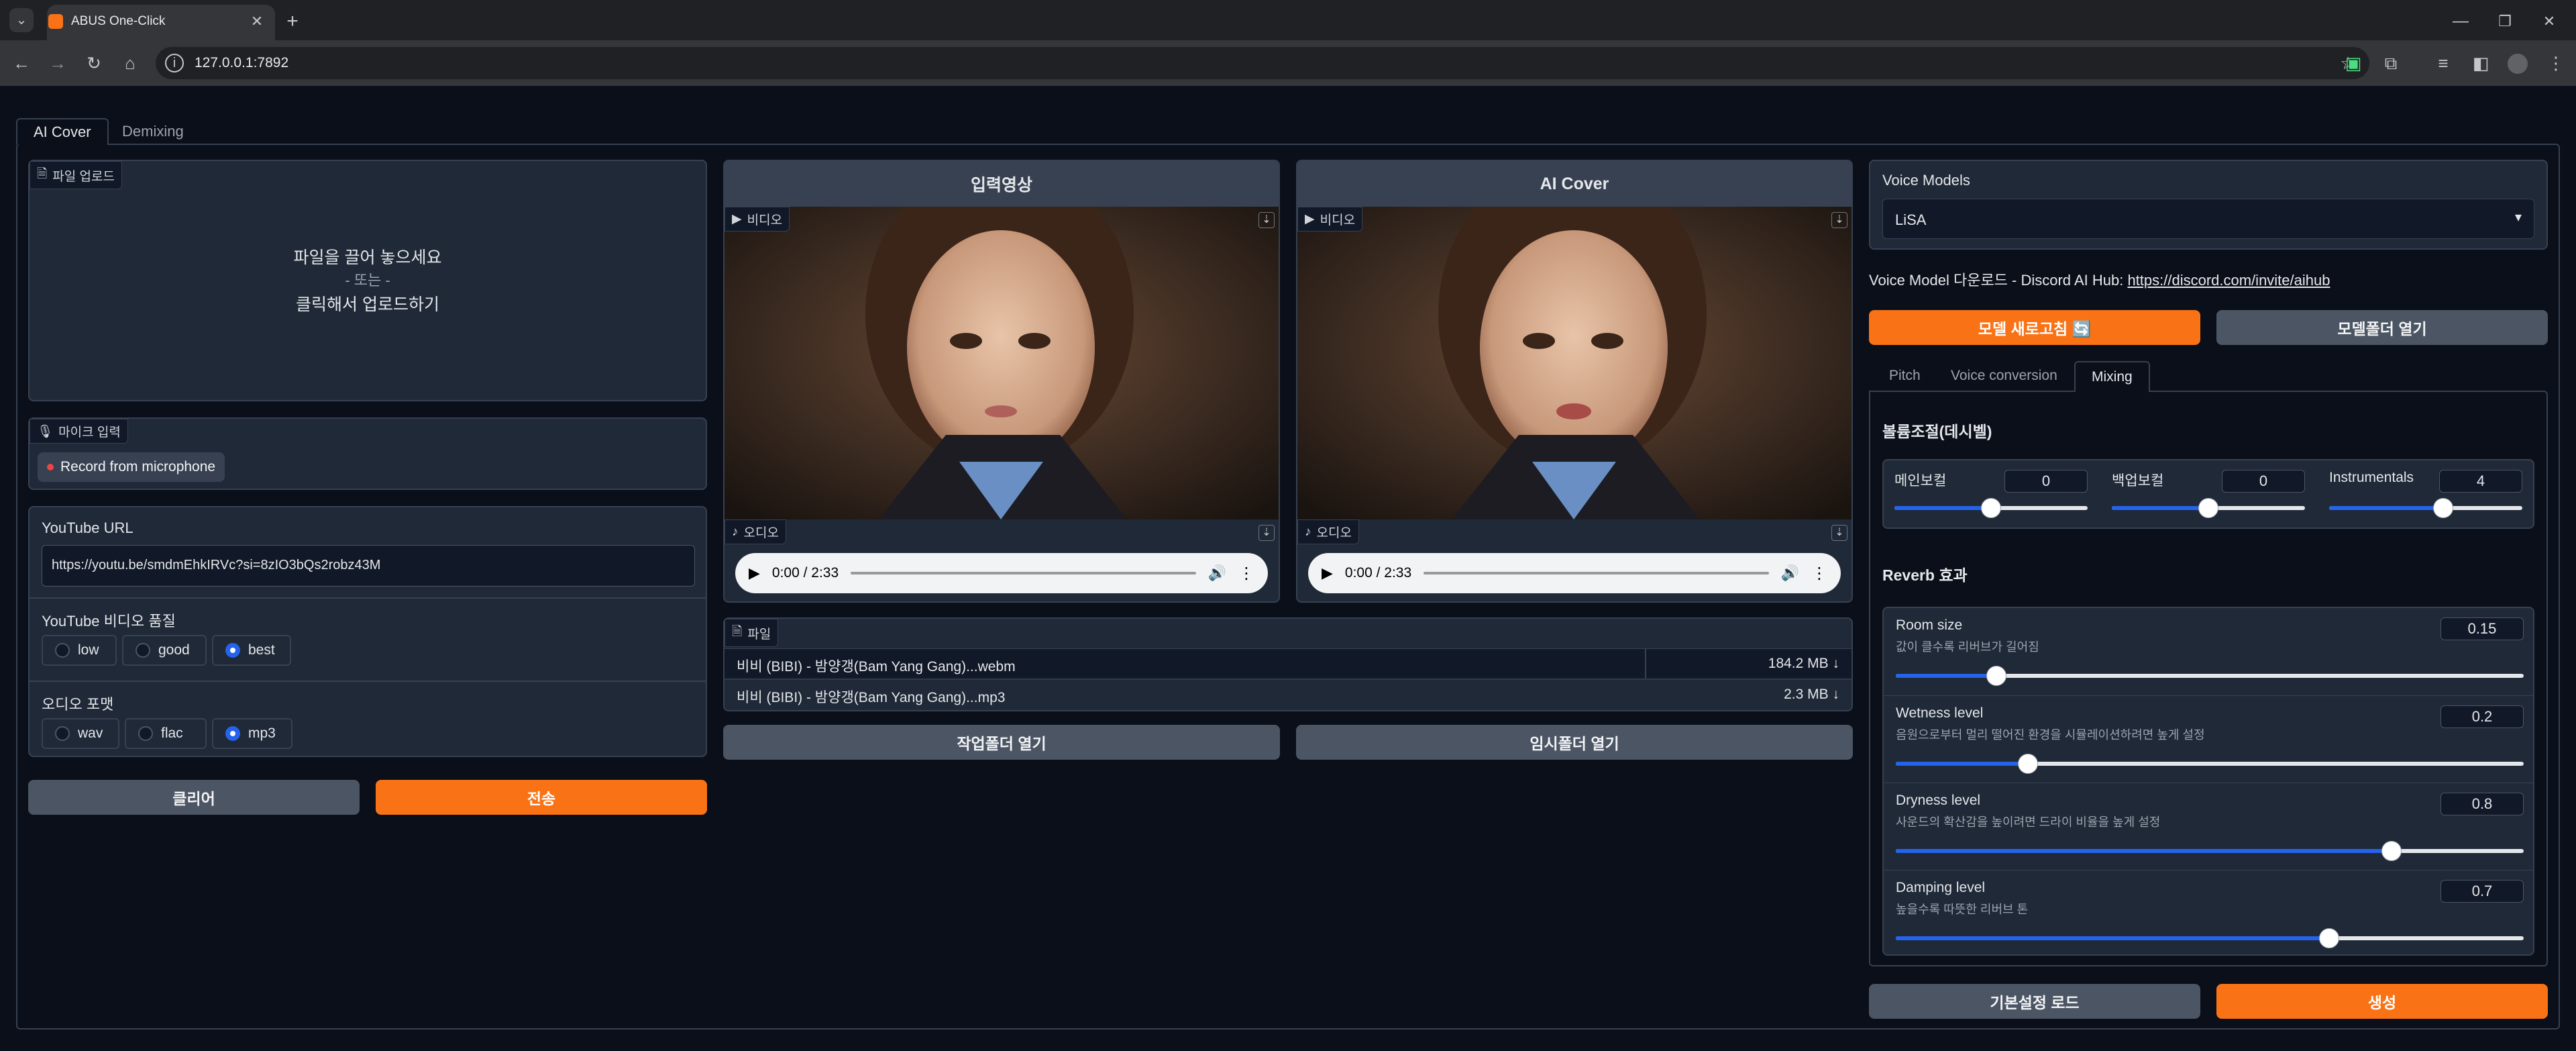 This screenshot has height=1051, width=2576. Describe the element at coordinates (131, 467) in the screenshot. I see `record-button: Record from microphone` at that location.